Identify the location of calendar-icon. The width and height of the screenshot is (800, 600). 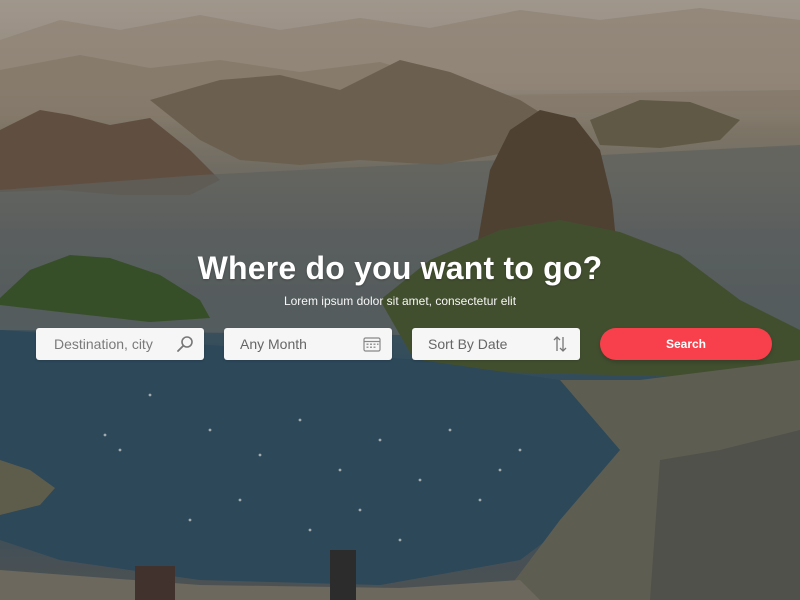
(372, 344).